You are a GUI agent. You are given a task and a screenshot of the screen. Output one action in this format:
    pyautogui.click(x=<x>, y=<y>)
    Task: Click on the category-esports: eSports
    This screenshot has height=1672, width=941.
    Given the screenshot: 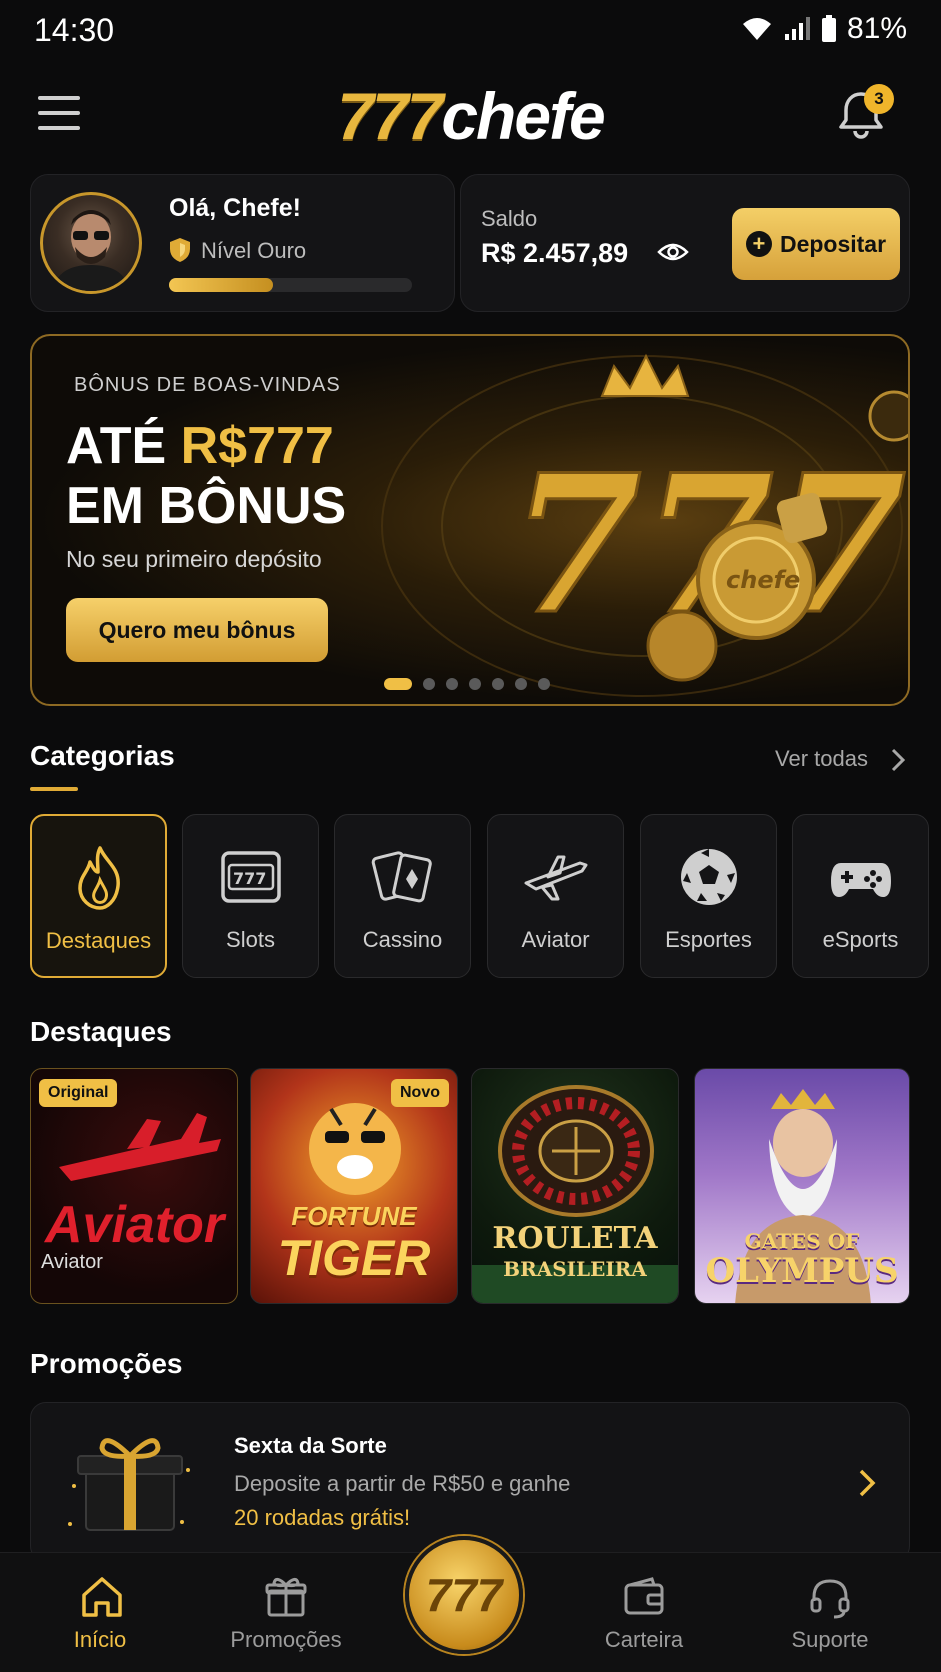 What is the action you would take?
    pyautogui.click(x=860, y=896)
    